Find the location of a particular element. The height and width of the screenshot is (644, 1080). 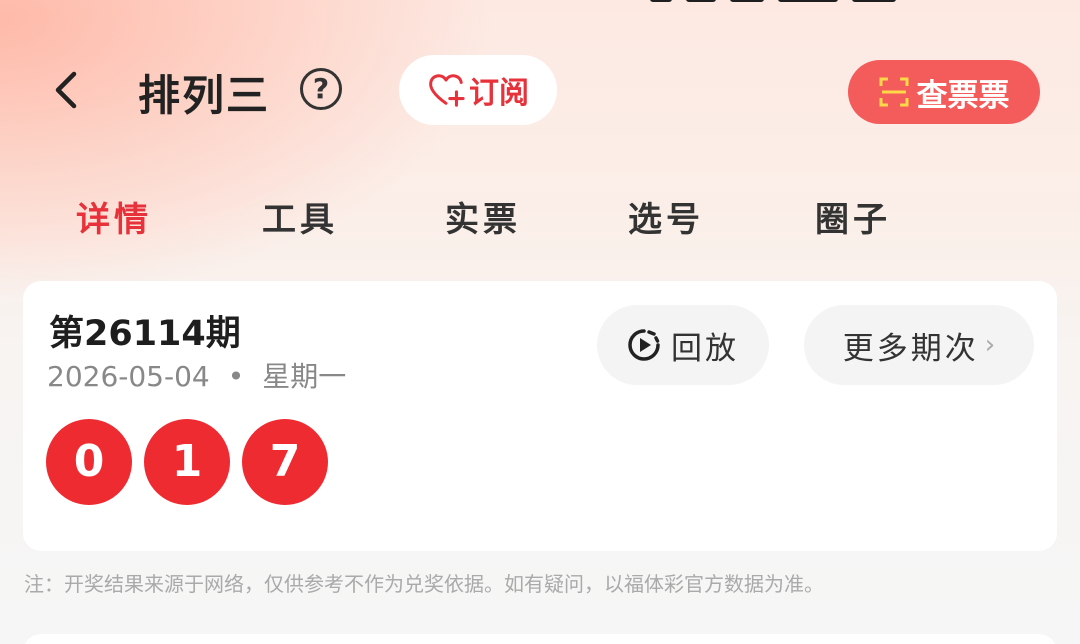

ticket-check-button: 查票票 is located at coordinates (944, 92).